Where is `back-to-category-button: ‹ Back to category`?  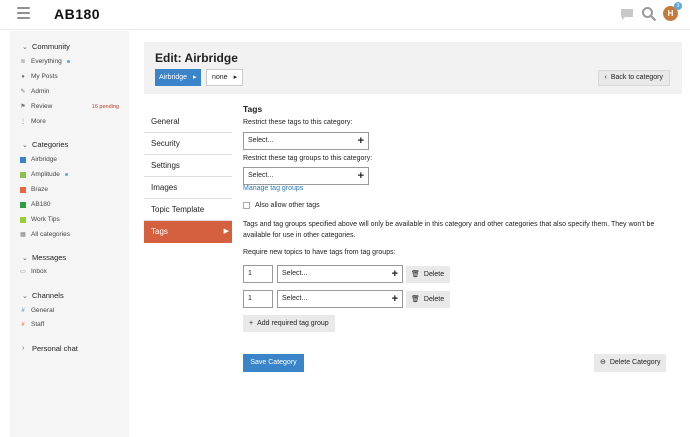 back-to-category-button: ‹ Back to category is located at coordinates (633, 78).